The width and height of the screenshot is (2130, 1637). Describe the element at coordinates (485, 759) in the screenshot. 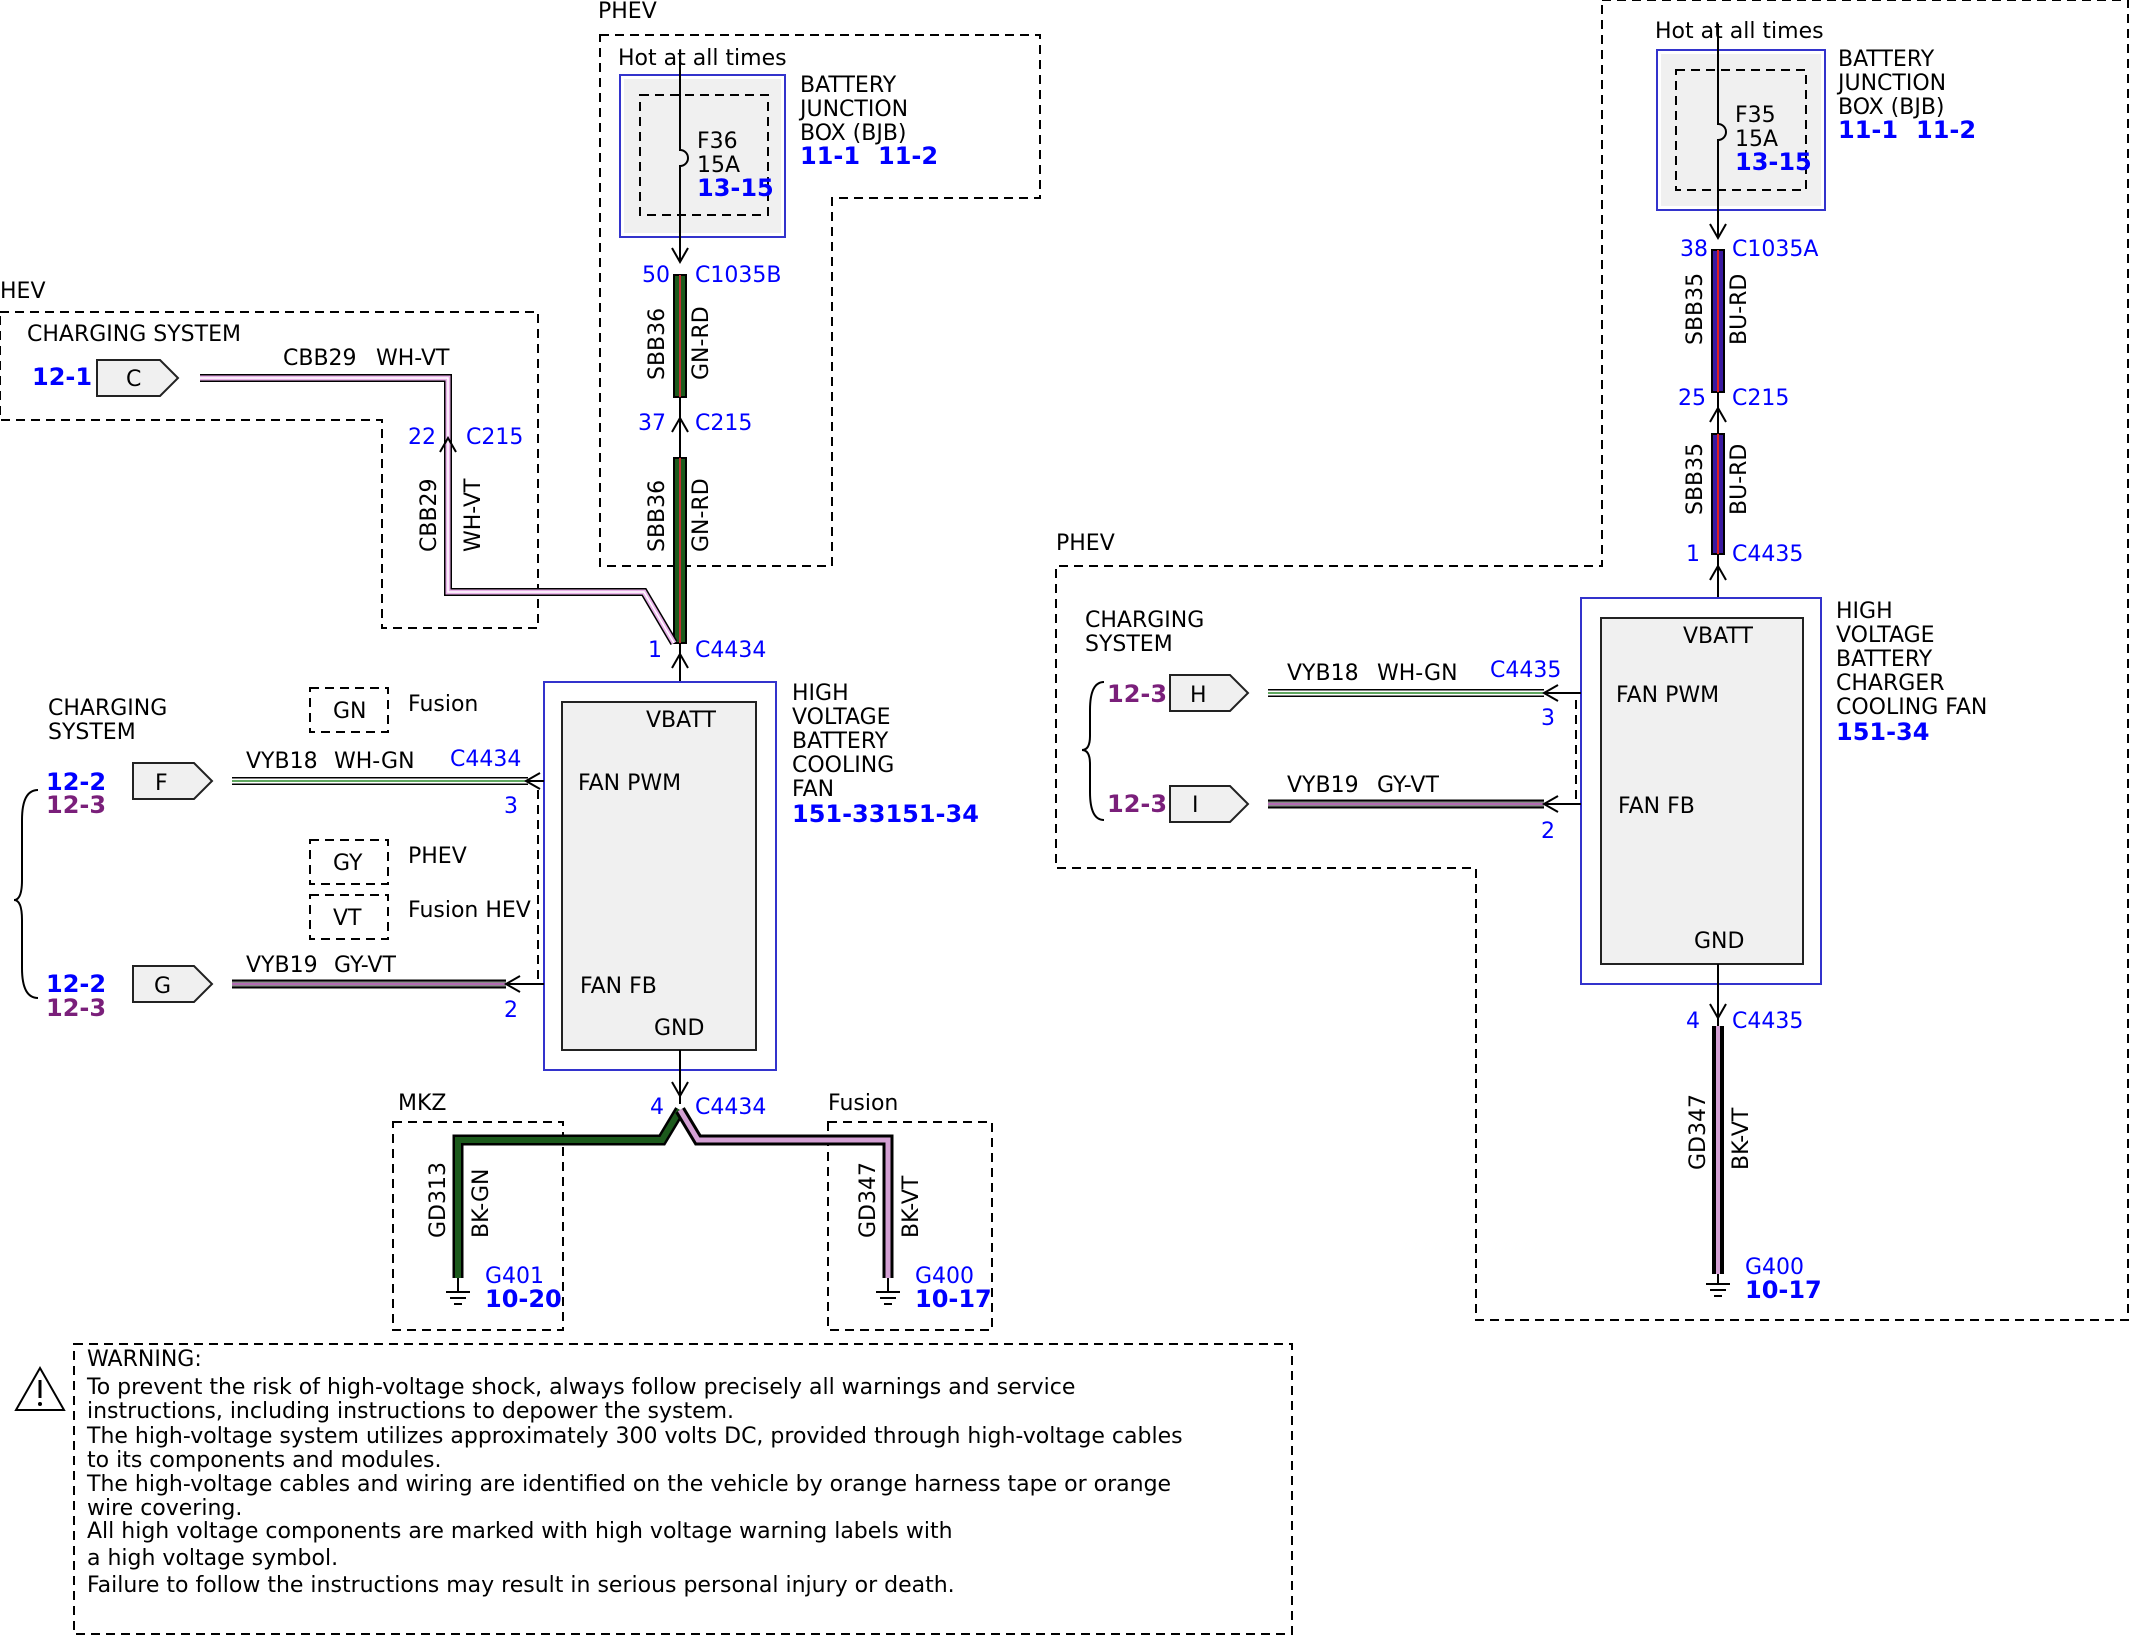

I see `connector-c4434-pwm: C4434` at that location.